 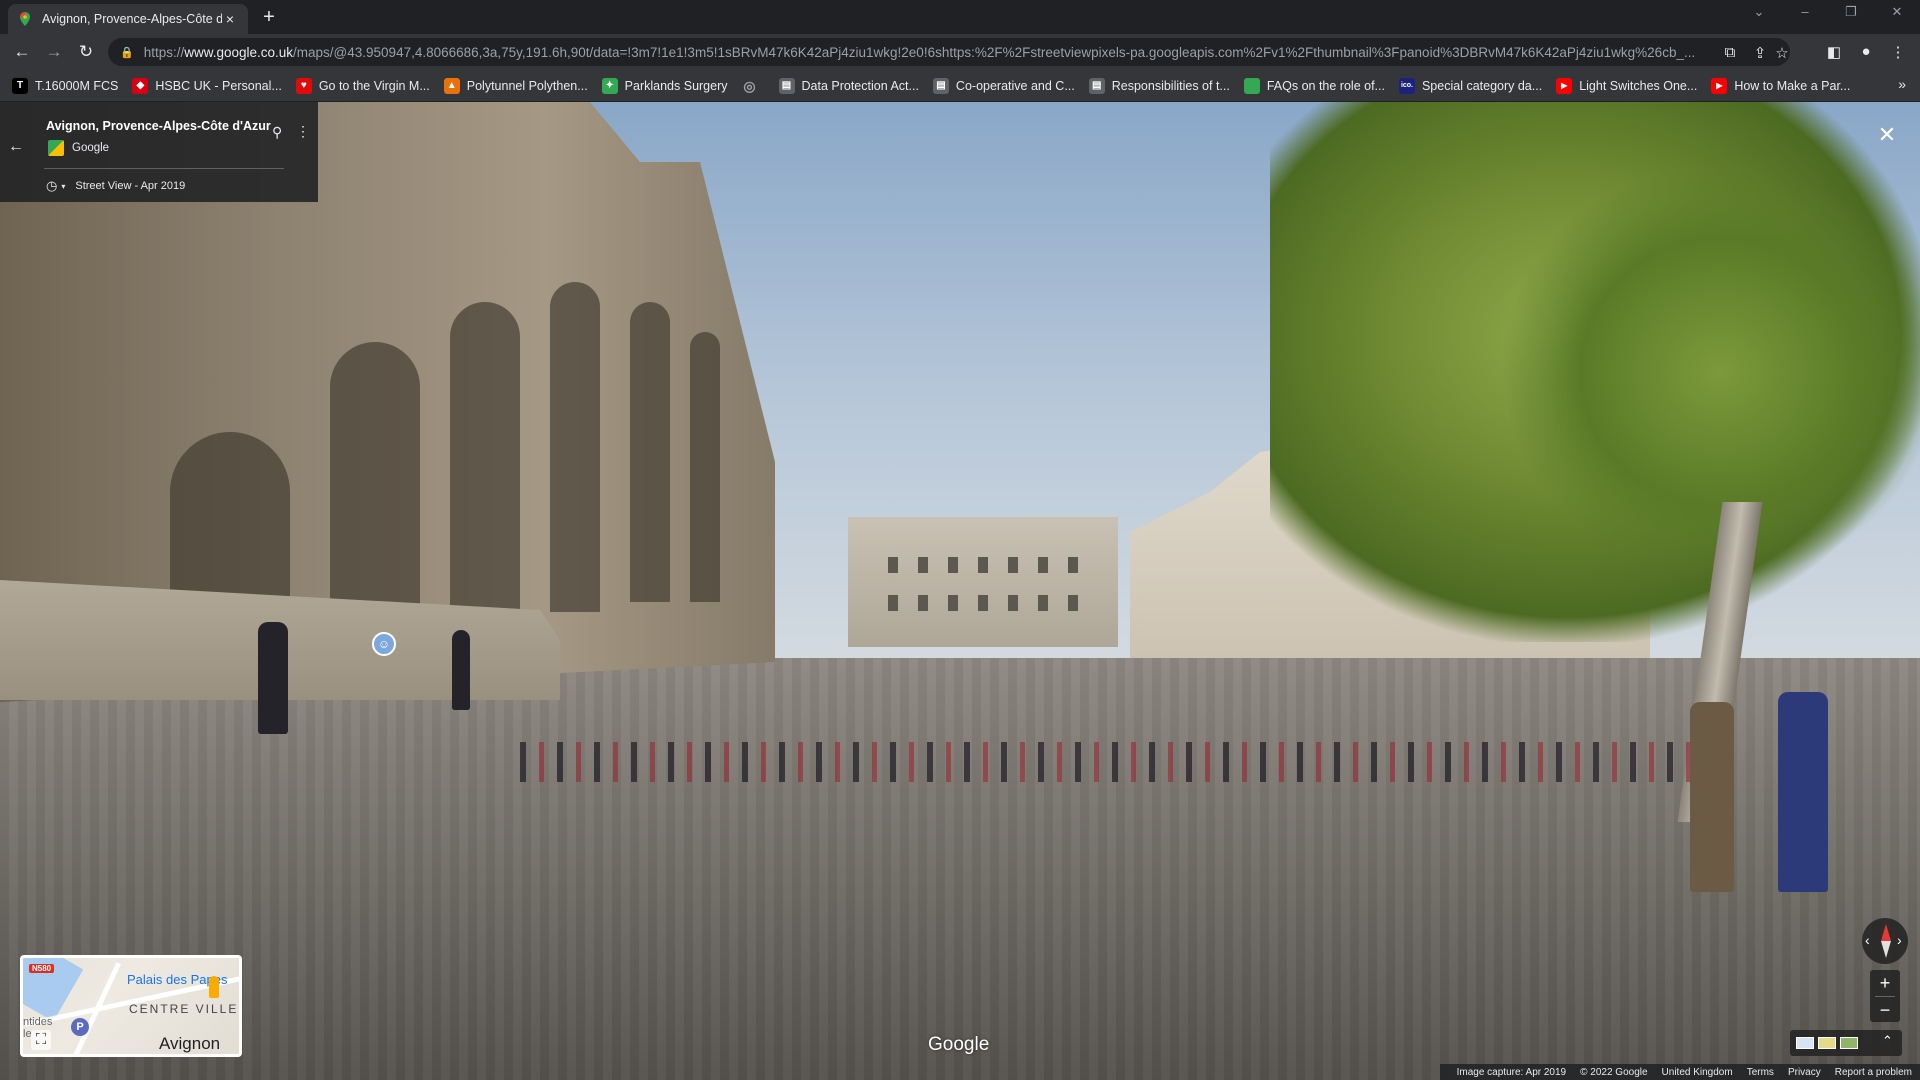 What do you see at coordinates (158, 126) in the screenshot?
I see `location-title: Avignon, Provence-Alpes-Côte d'Azur` at bounding box center [158, 126].